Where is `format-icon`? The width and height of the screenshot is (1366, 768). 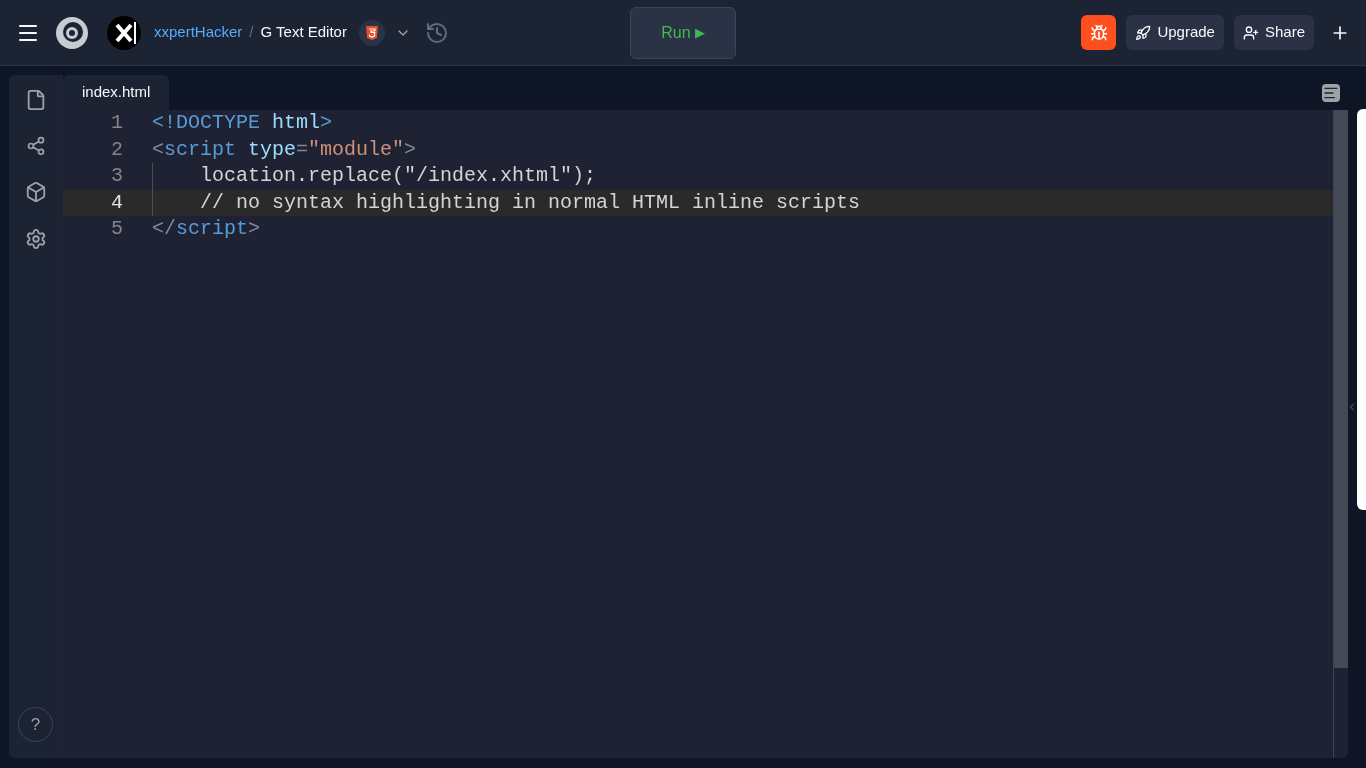 format-icon is located at coordinates (1331, 92).